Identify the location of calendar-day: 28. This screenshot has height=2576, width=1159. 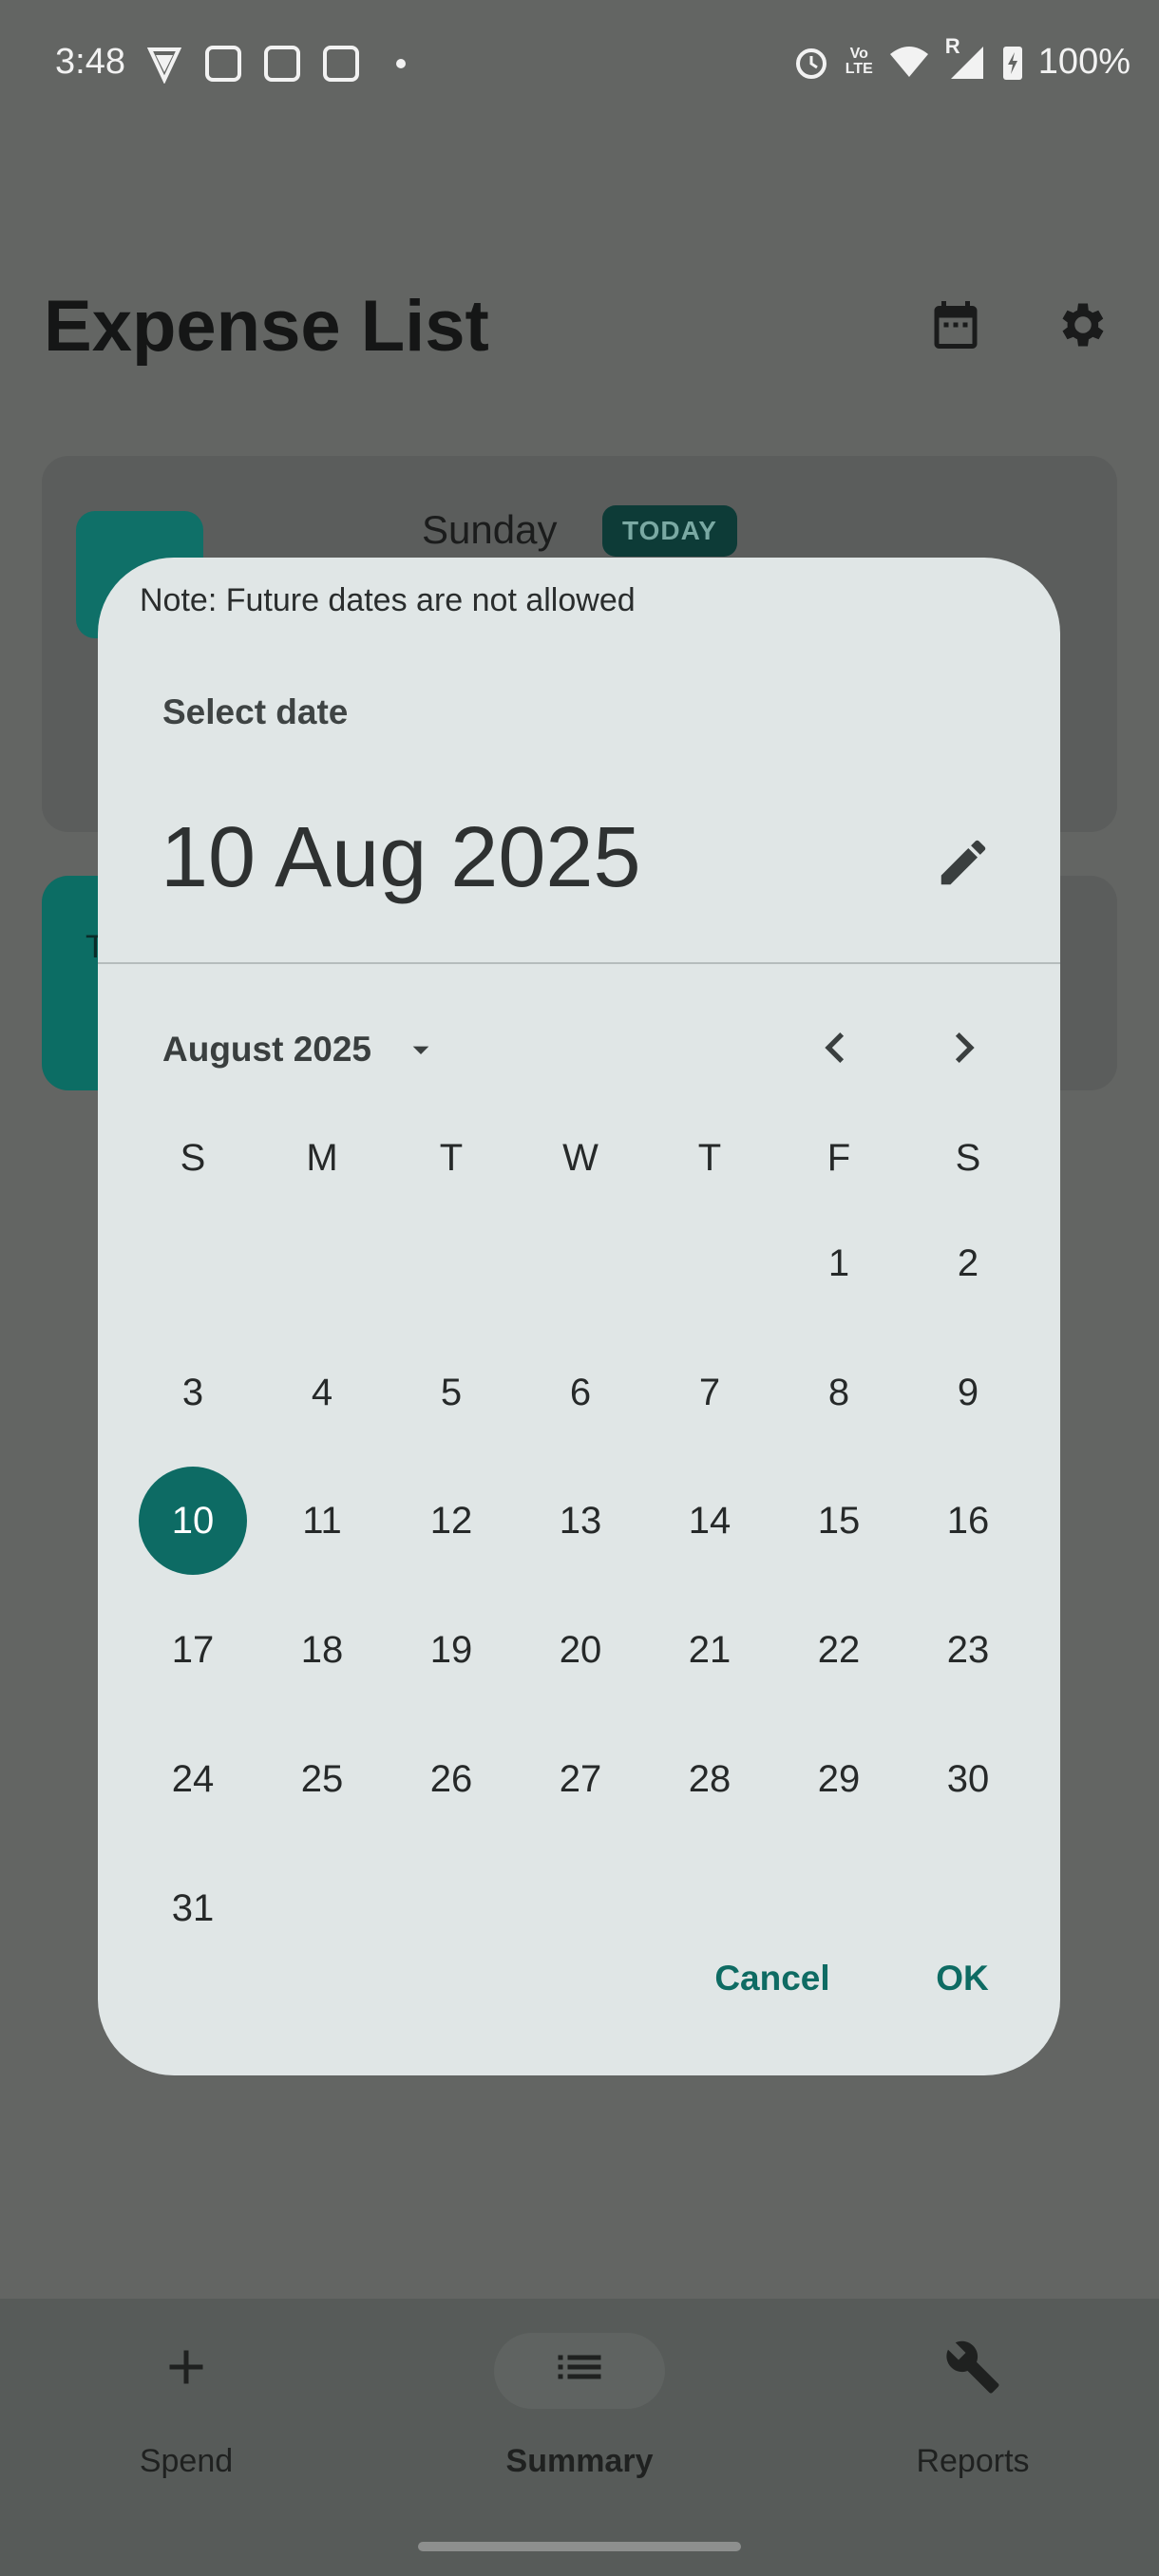
(710, 1779).